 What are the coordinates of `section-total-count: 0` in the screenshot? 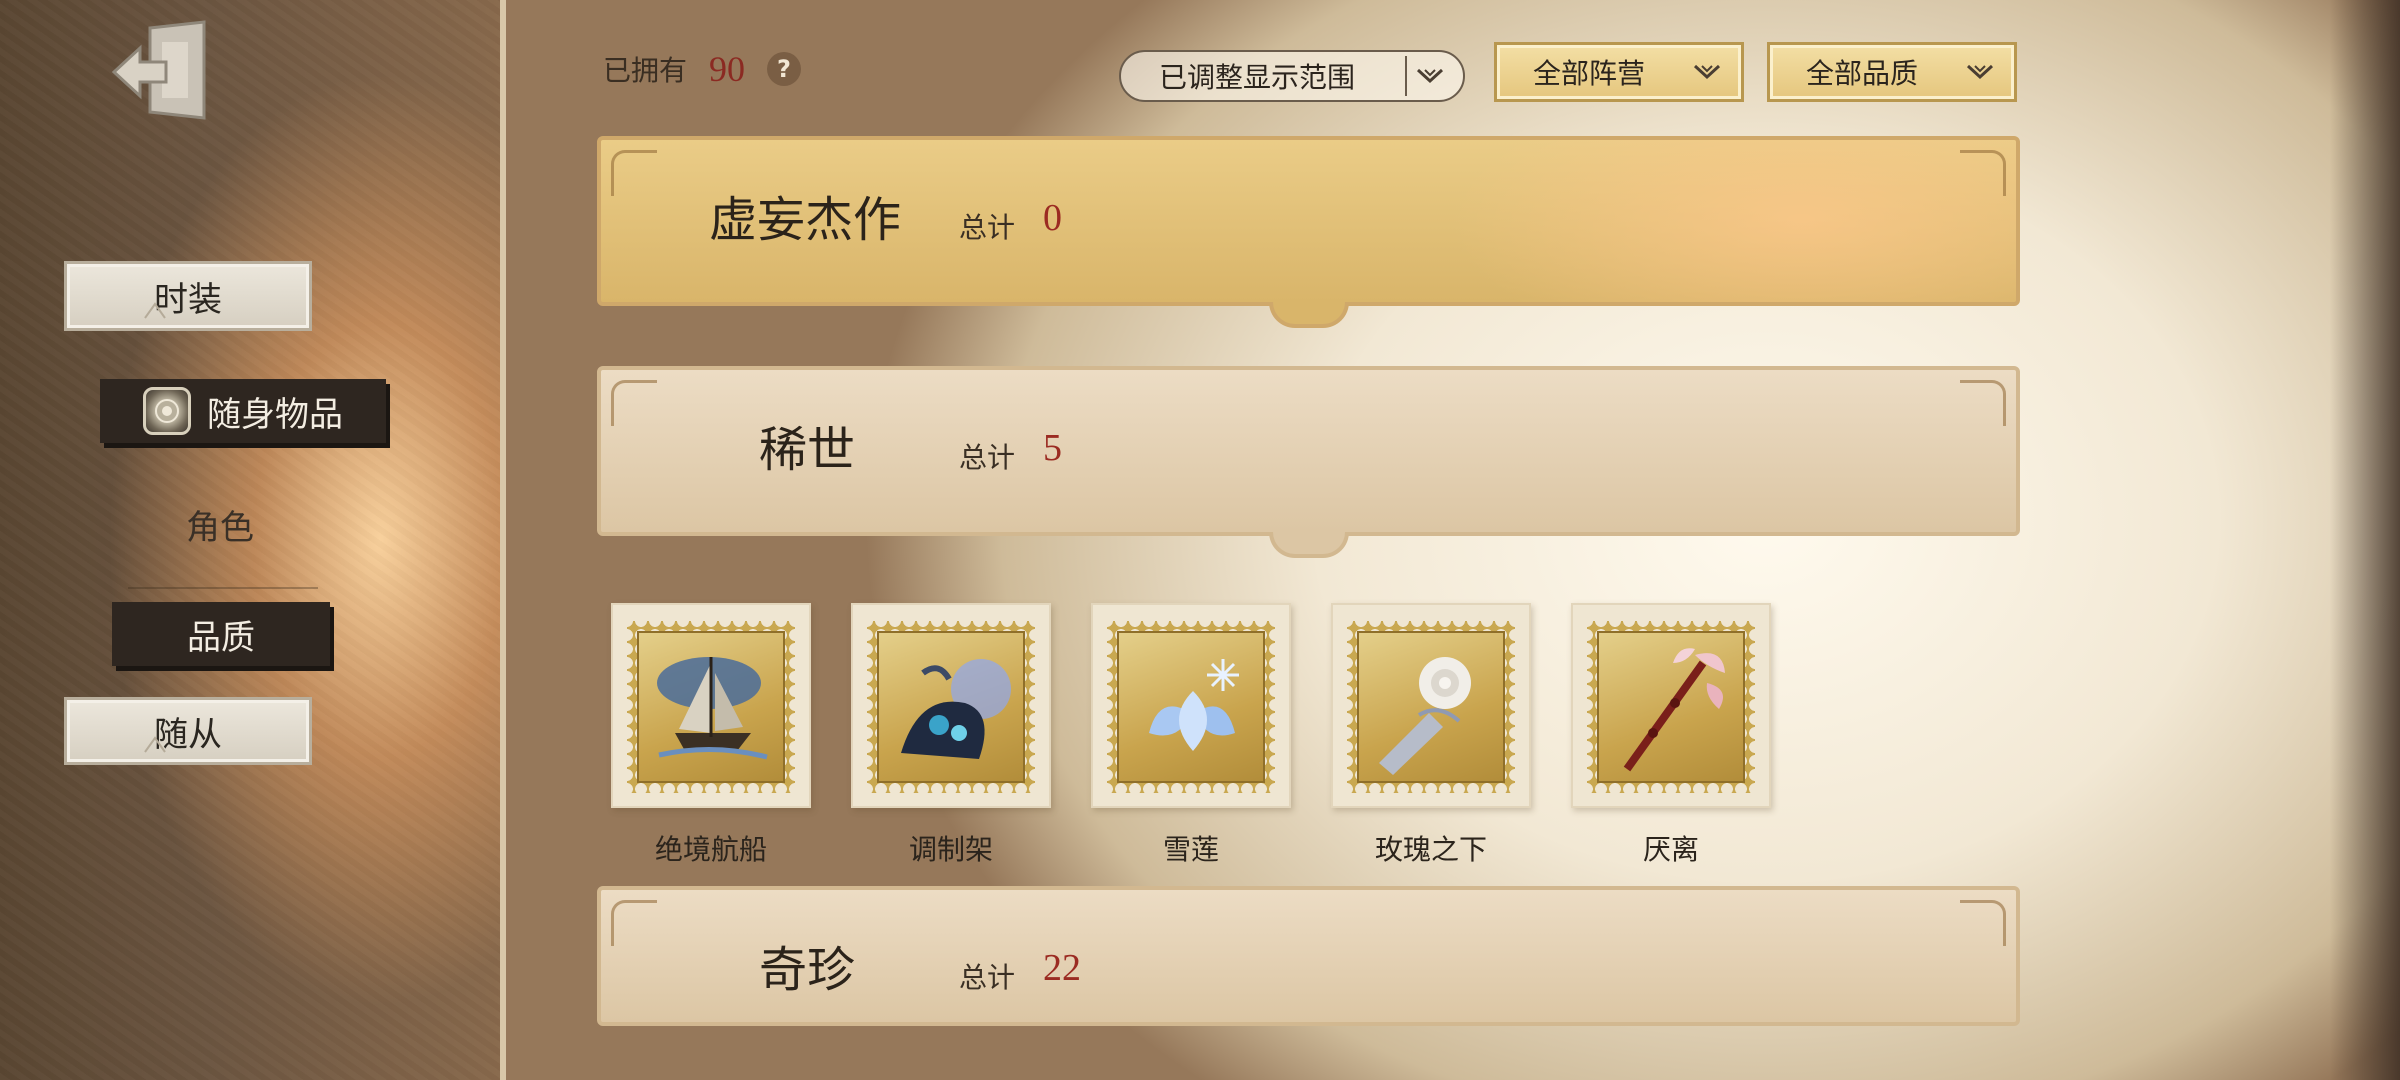 It's located at (1052, 218).